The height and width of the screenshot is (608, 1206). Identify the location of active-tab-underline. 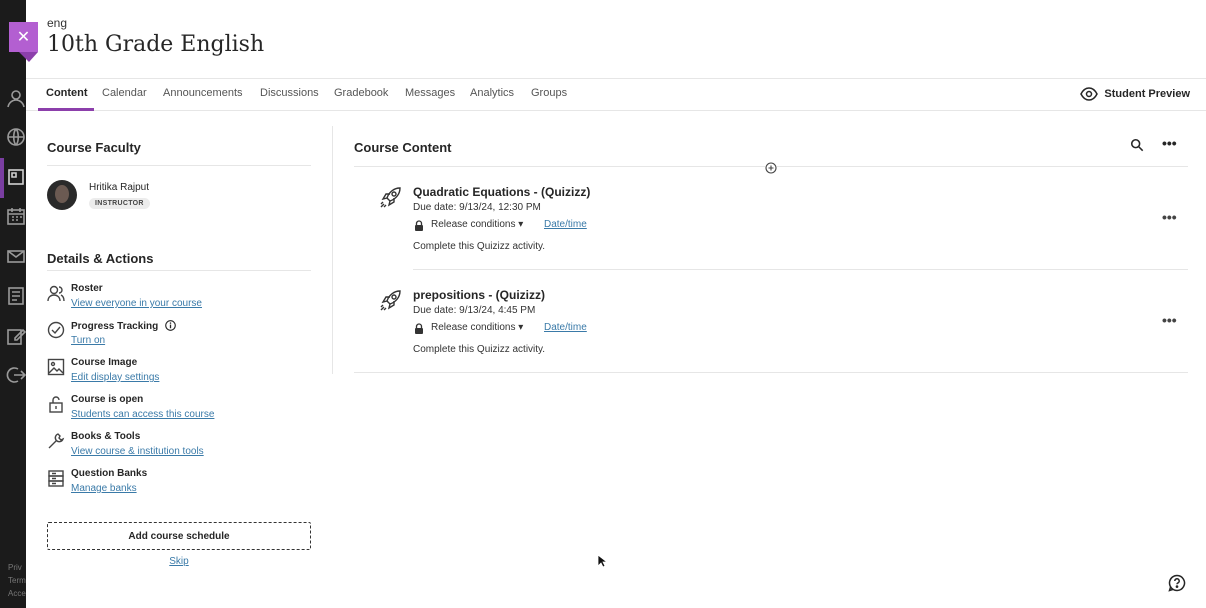
(66, 109).